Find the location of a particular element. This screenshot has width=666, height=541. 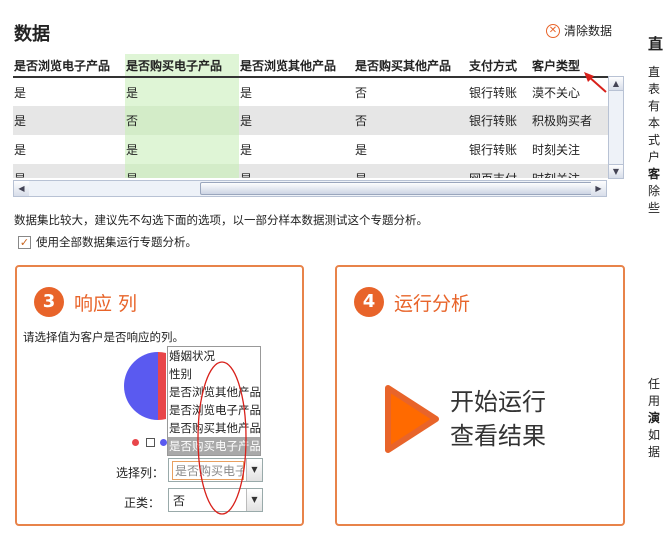

close-circle-icon: ✕ is located at coordinates (553, 30).